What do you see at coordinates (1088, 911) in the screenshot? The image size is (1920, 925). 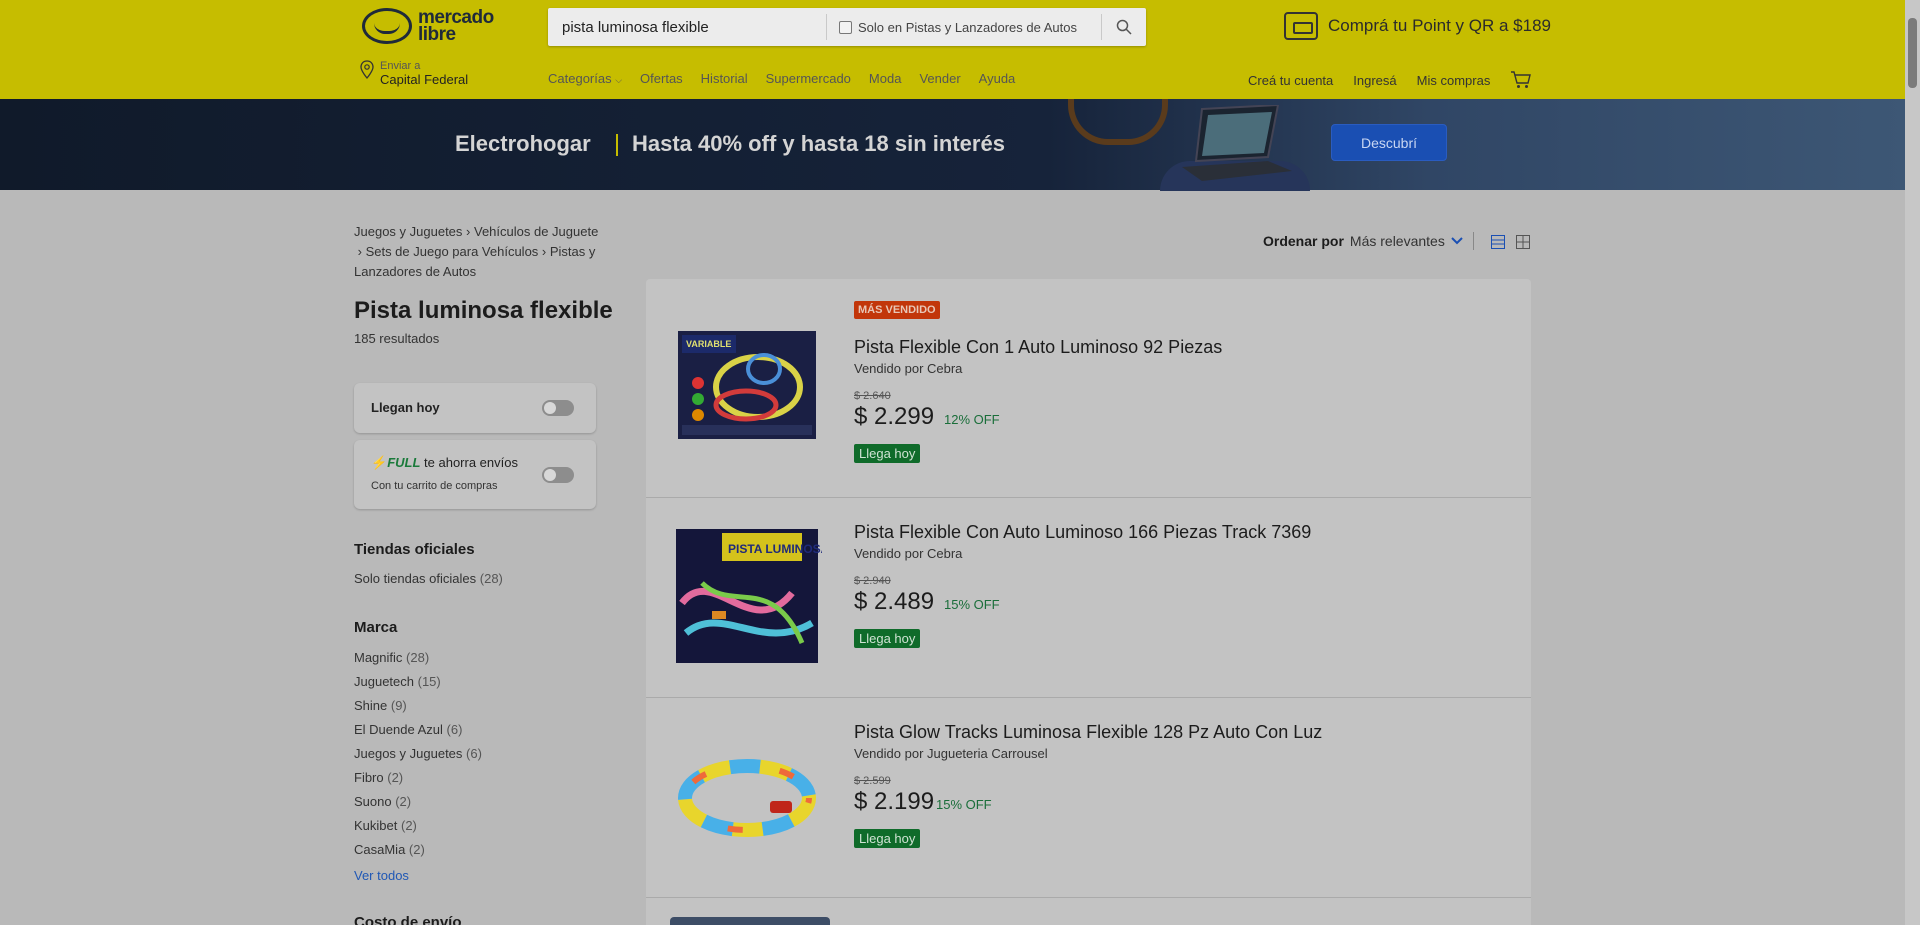 I see `list-item` at bounding box center [1088, 911].